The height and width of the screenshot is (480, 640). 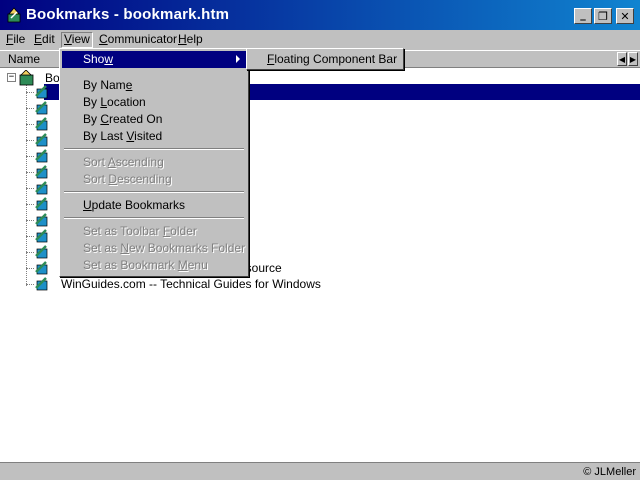 I want to click on arrow-left-icon: ◀, so click(x=622, y=59).